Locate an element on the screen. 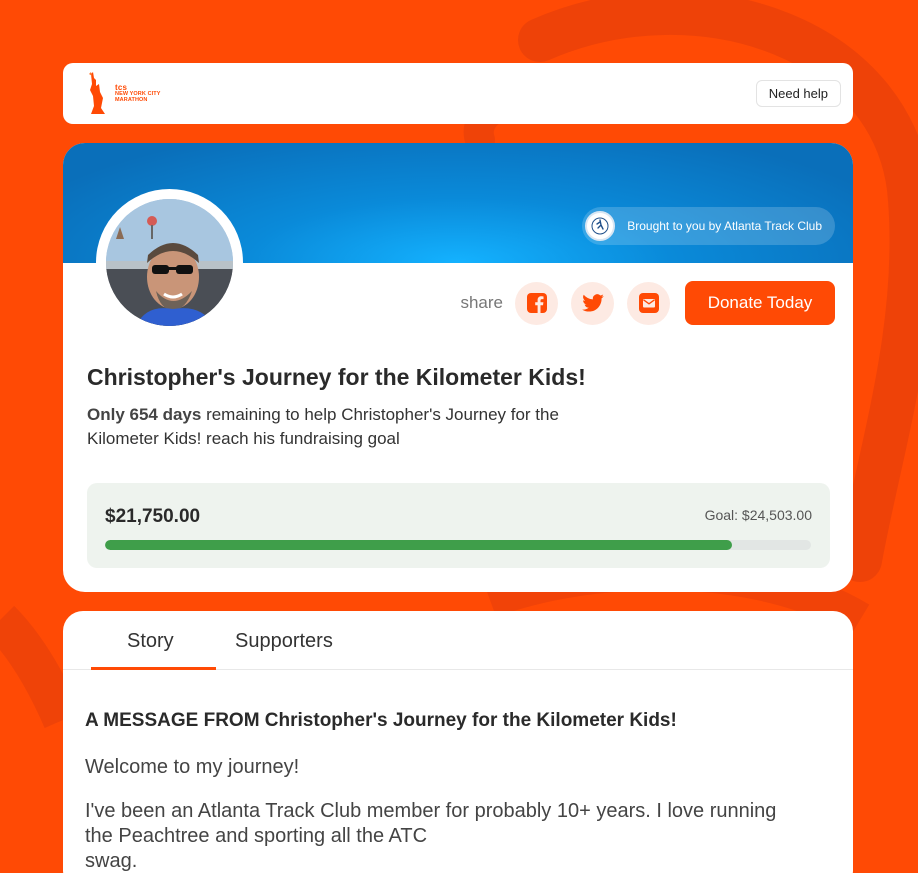 Image resolution: width=918 pixels, height=873 pixels. fundraising-progress: $21,750.00 Goal: $24,503.00 is located at coordinates (458, 525).